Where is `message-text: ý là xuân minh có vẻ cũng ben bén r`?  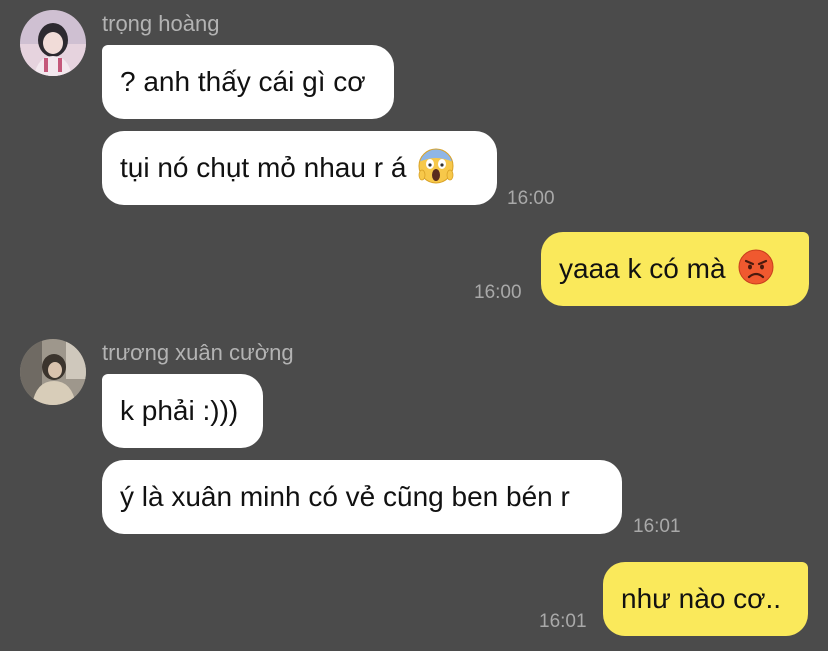 message-text: ý là xuân minh có vẻ cũng ben bén r is located at coordinates (345, 496).